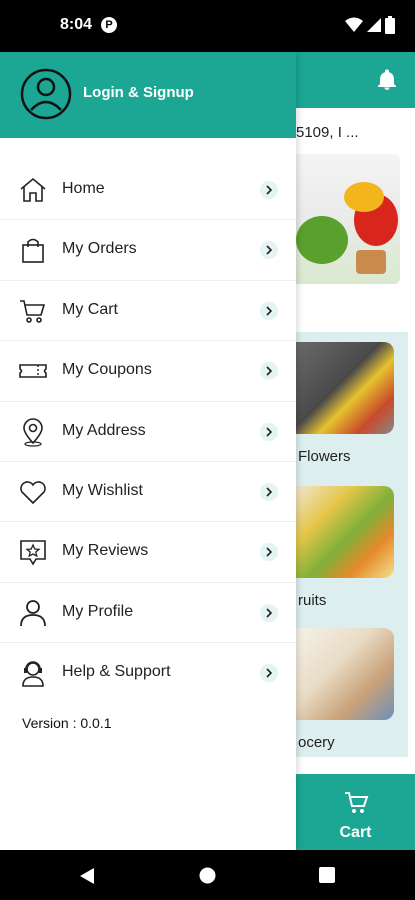 The image size is (415, 900). Describe the element at coordinates (33, 493) in the screenshot. I see `heart-icon` at that location.